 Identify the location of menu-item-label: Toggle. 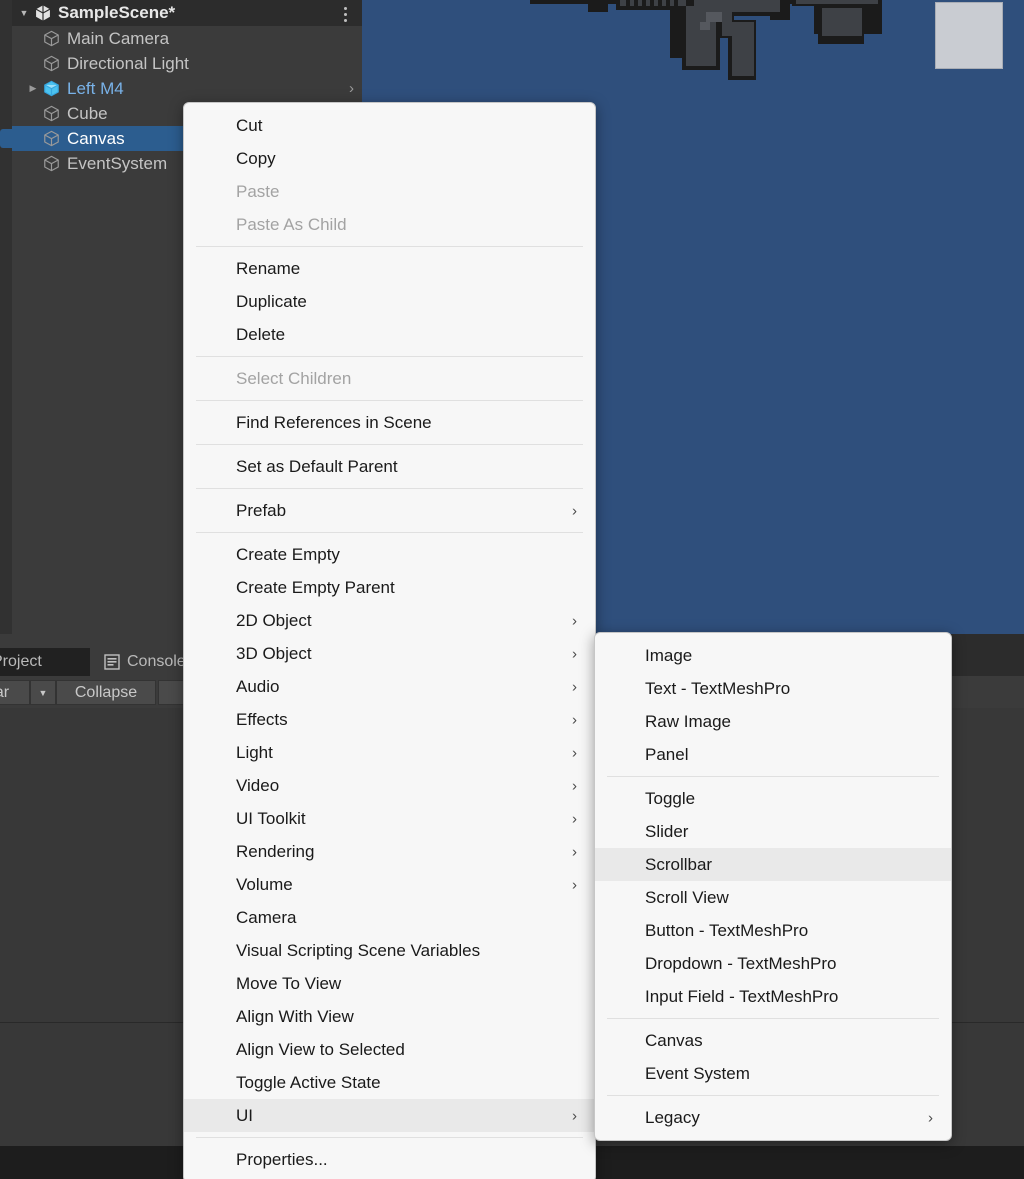
(670, 798).